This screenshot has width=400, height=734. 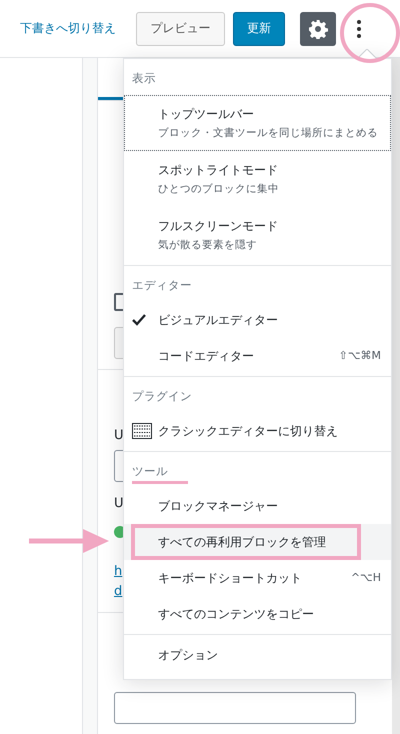 I want to click on menu-item: ビジュアルエディター, so click(x=257, y=320).